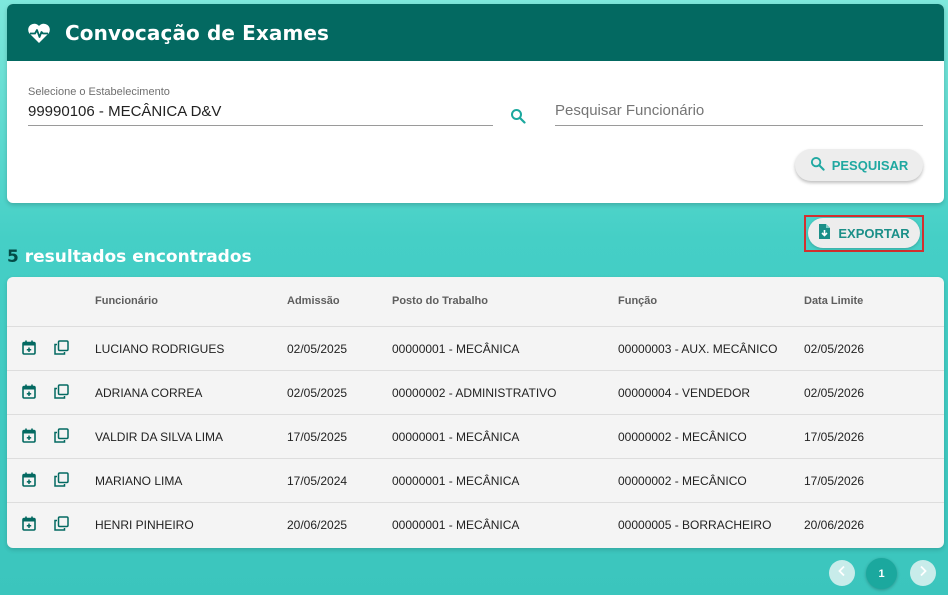  Describe the element at coordinates (518, 116) in the screenshot. I see `establishment-search-icon` at that location.